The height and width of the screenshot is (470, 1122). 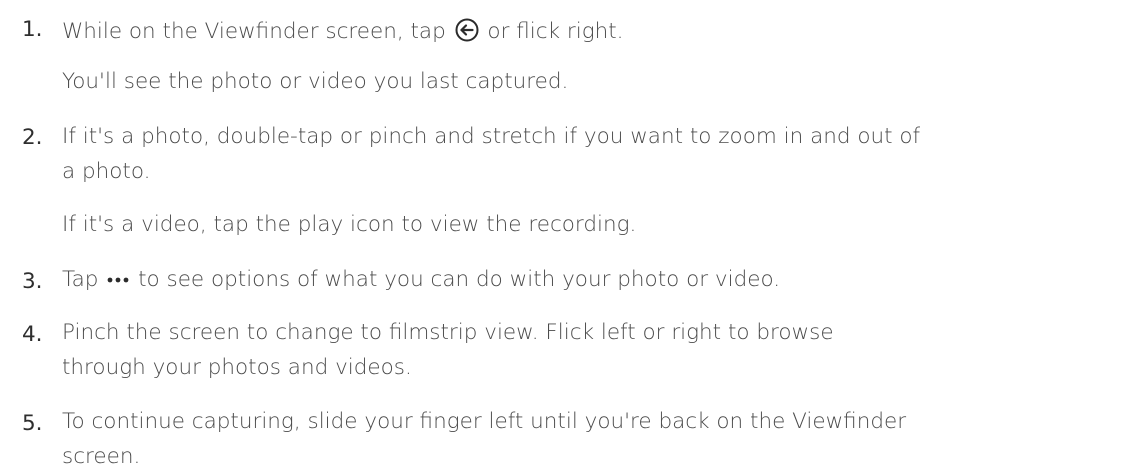 I want to click on step-text-part: While on the Viewfinder screen, tap, so click(x=257, y=31).